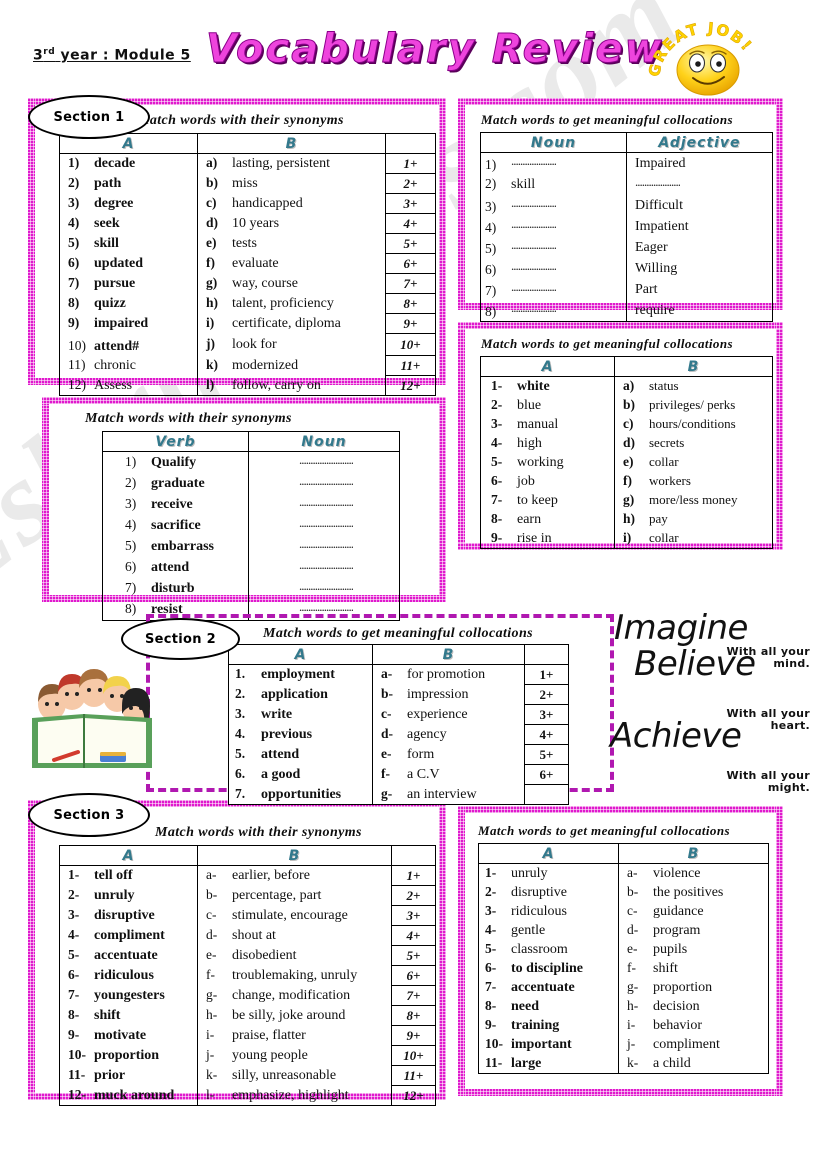 This screenshot has height=1169, width=826. Describe the element at coordinates (442, 794) in the screenshot. I see `term-b: an interview` at that location.